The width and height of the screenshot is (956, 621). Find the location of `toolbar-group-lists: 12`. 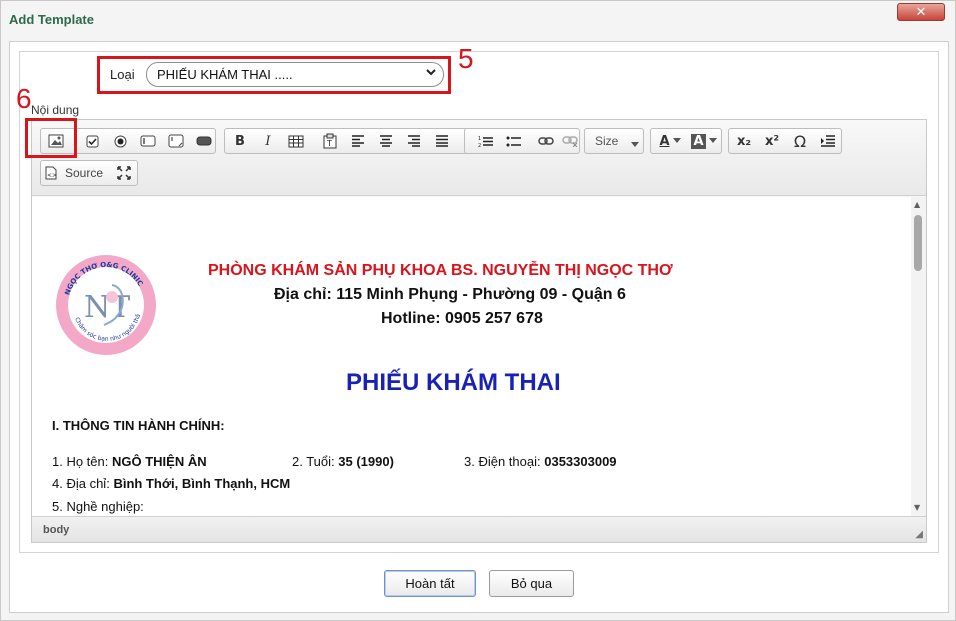

toolbar-group-lists: 12 is located at coordinates (522, 141).